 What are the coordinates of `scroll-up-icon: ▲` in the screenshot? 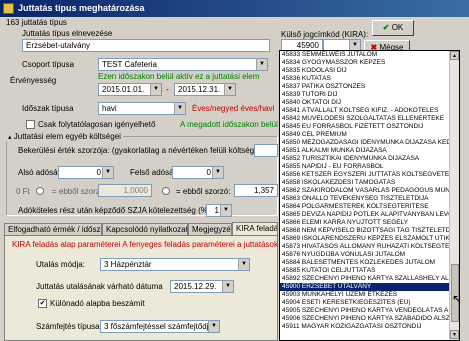 It's located at (454, 55).